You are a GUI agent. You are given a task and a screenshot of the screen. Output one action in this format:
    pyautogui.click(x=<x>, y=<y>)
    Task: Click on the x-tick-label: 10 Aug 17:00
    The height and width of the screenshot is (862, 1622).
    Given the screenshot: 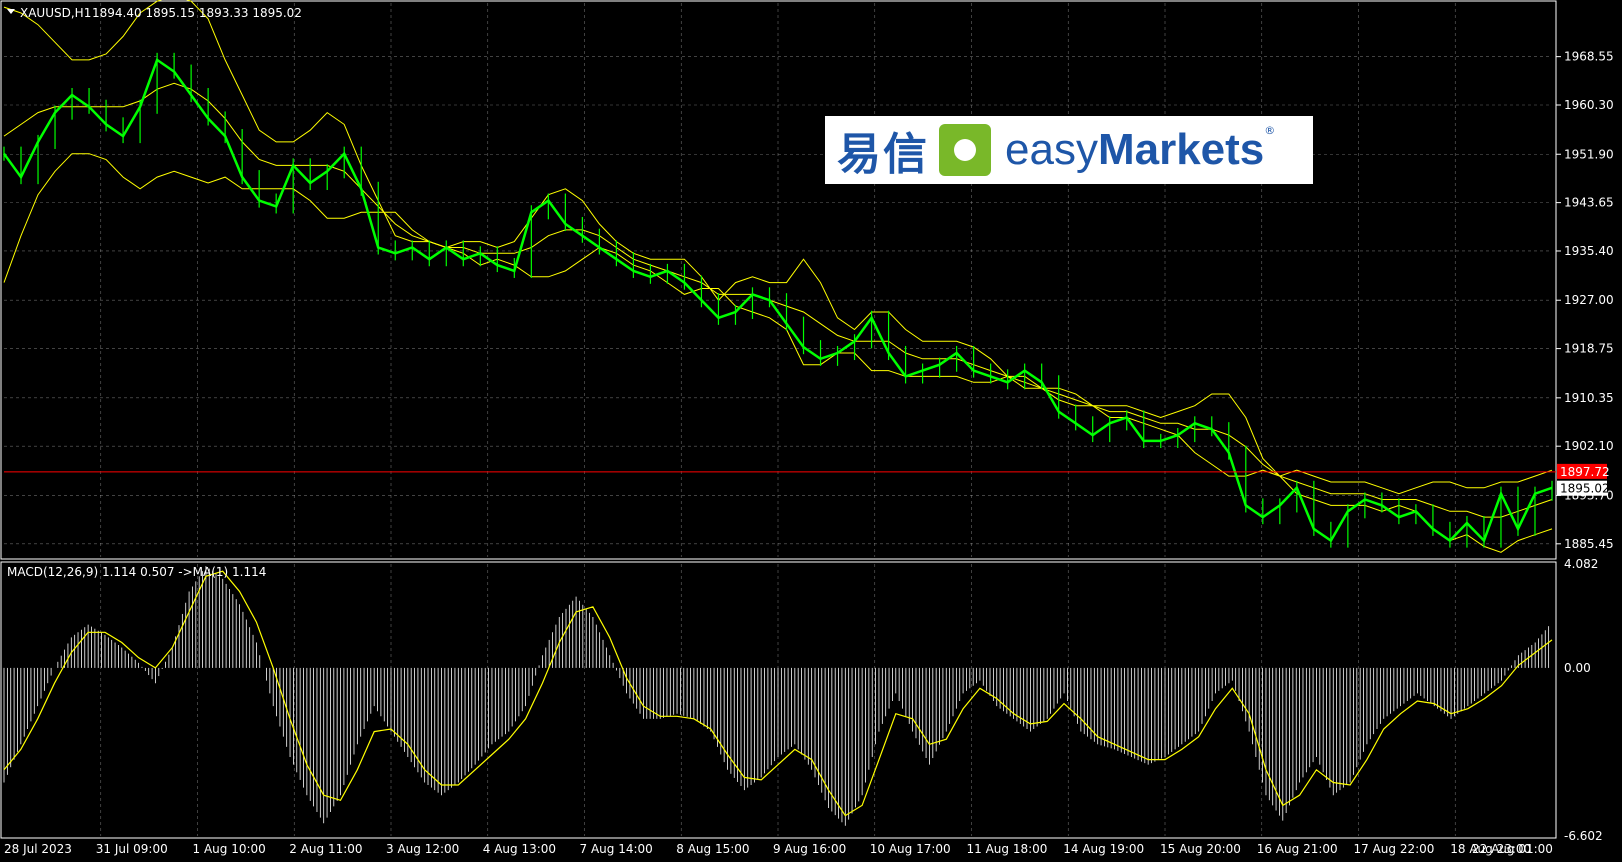 What is the action you would take?
    pyautogui.click(x=910, y=849)
    